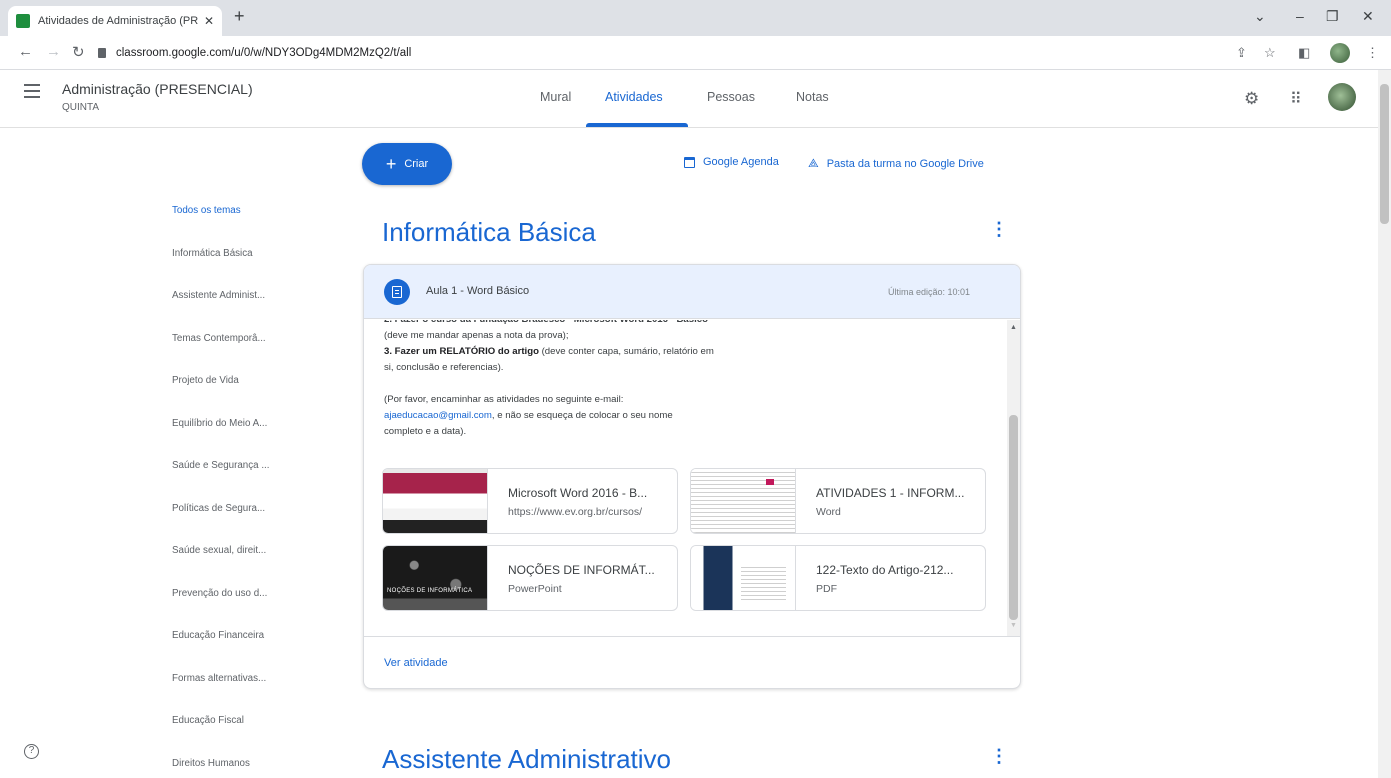 The height and width of the screenshot is (778, 1391). Describe the element at coordinates (813, 163) in the screenshot. I see `drive-icon: ⟁` at that location.